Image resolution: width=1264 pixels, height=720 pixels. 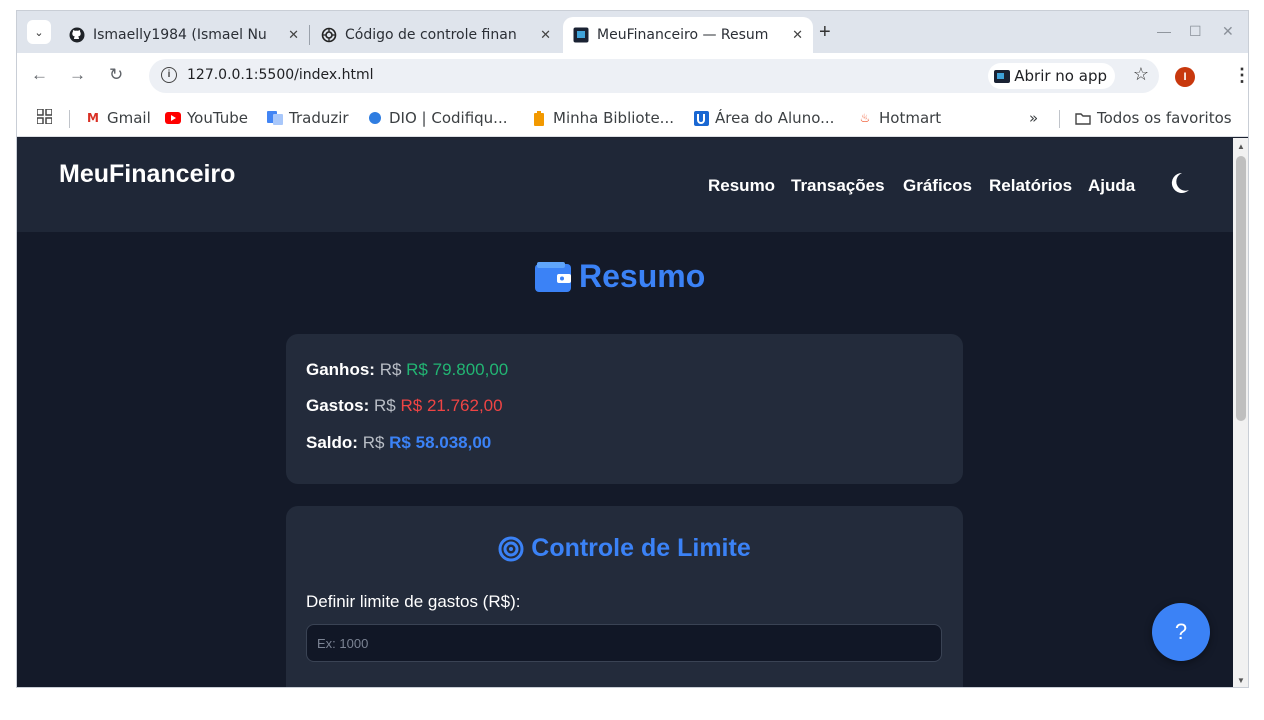 I want to click on scroll-up-arrow-icon: ▲, so click(x=1241, y=146).